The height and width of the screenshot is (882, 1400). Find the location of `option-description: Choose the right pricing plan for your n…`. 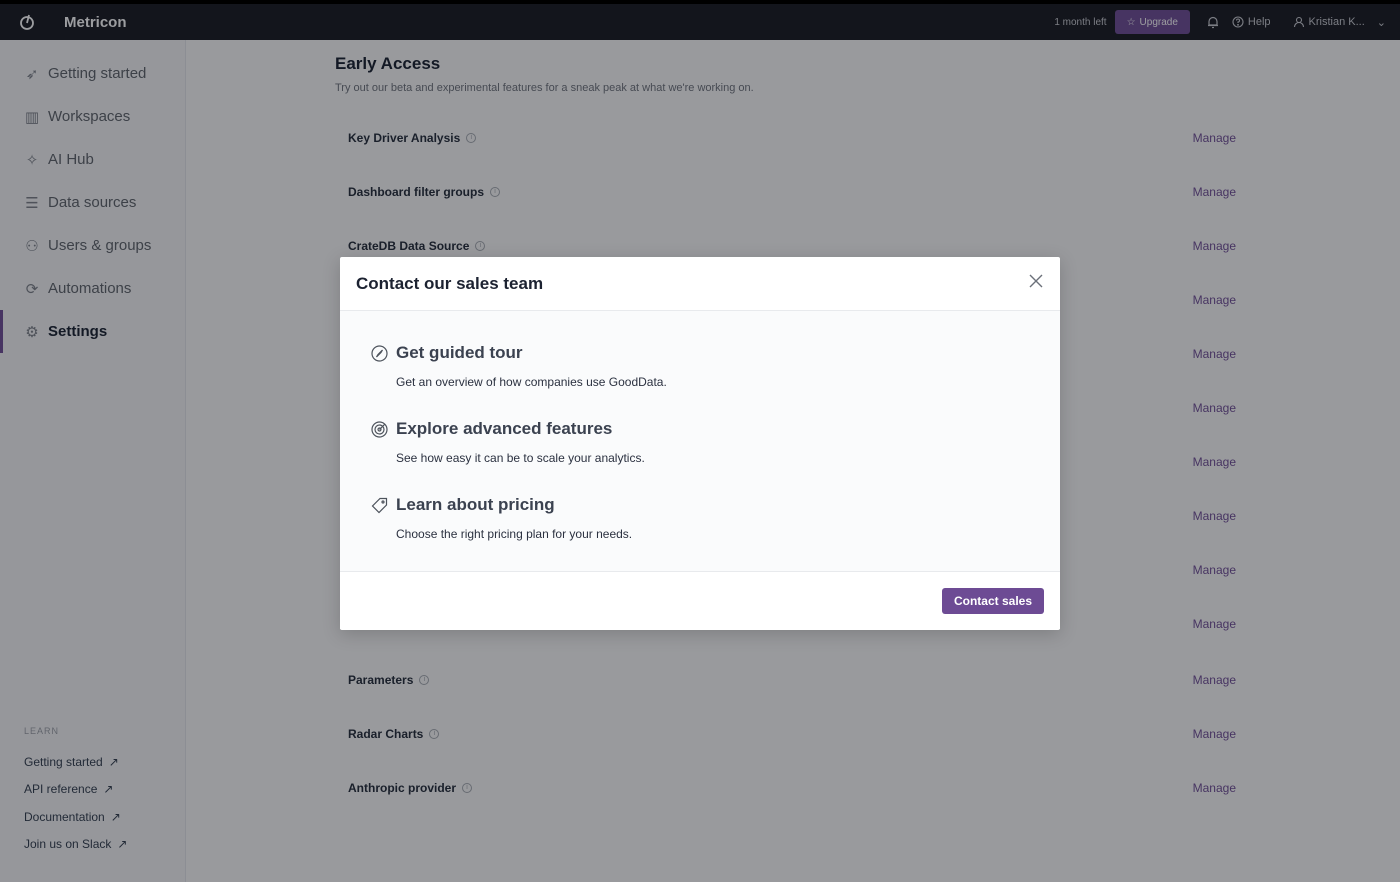

option-description: Choose the right pricing plan for your n… is located at coordinates (514, 534).